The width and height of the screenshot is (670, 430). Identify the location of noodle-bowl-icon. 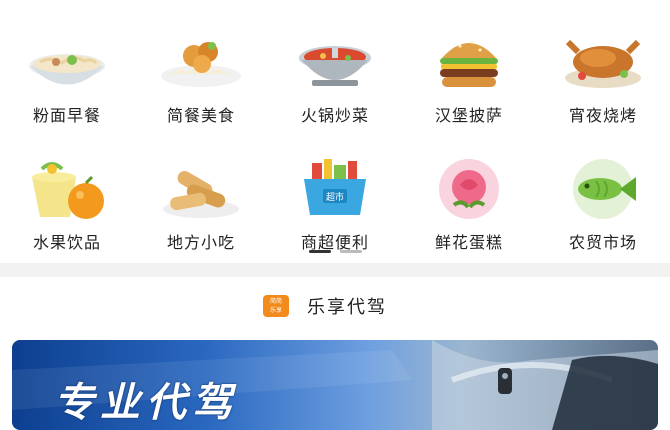
(67, 69).